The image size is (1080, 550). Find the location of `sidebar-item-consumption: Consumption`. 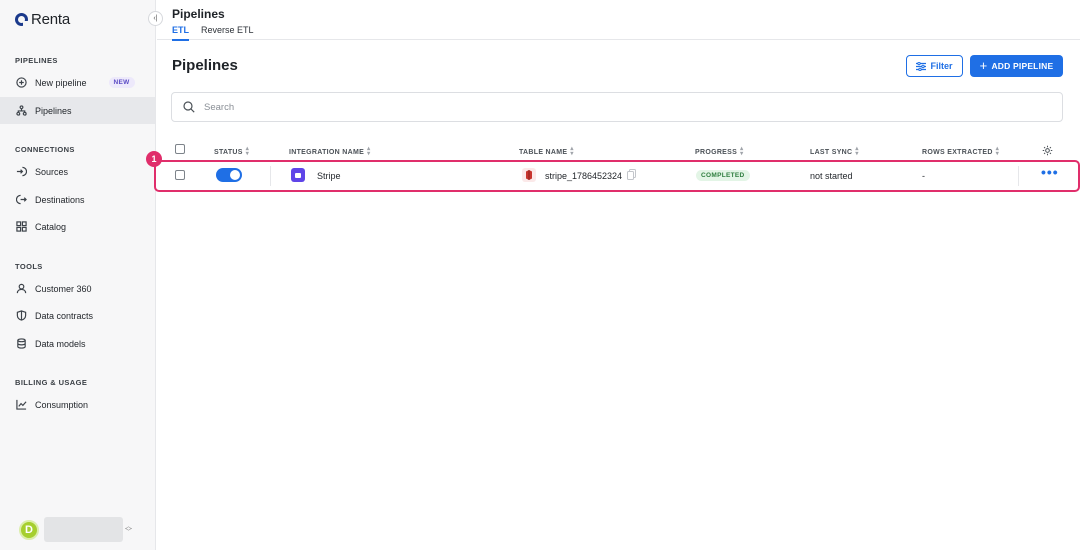

sidebar-item-consumption: Consumption is located at coordinates (77, 404).